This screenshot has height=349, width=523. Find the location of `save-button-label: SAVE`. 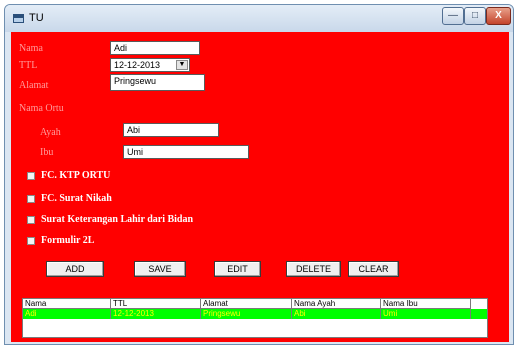

save-button-label: SAVE is located at coordinates (160, 269).